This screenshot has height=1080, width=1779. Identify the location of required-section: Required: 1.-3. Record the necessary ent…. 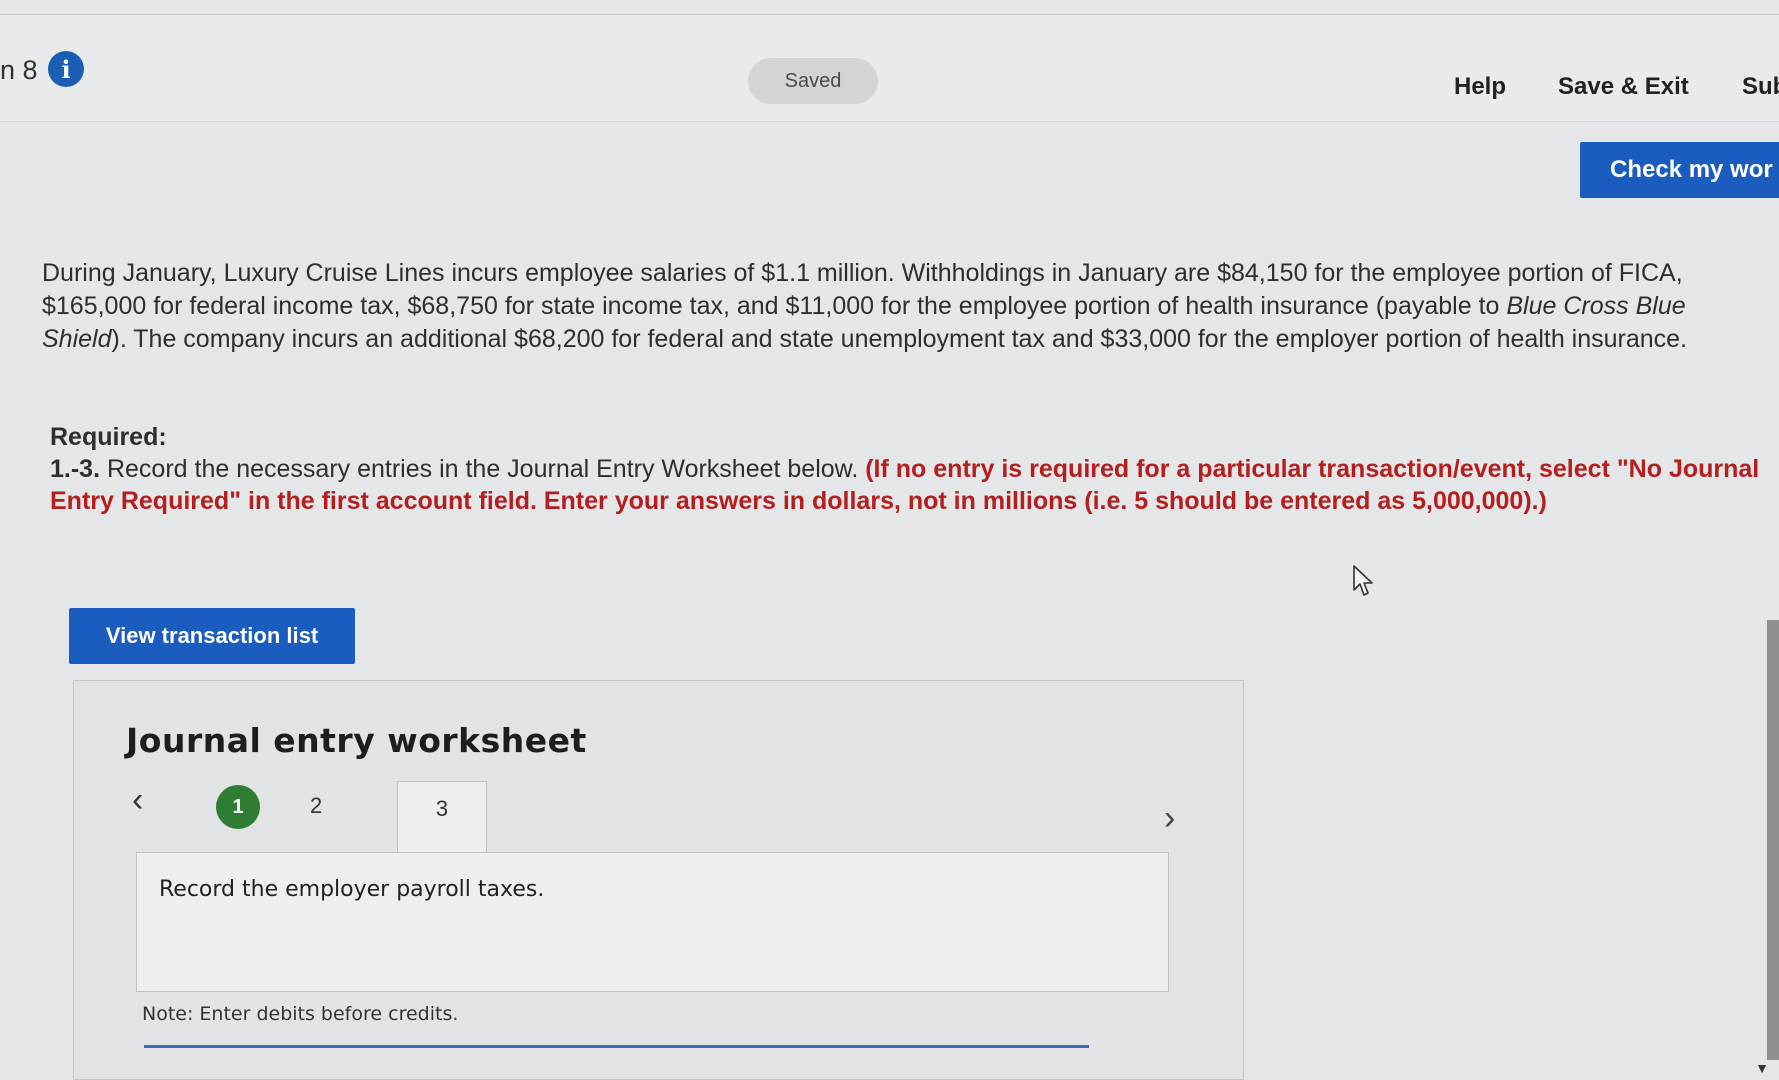
(905, 469).